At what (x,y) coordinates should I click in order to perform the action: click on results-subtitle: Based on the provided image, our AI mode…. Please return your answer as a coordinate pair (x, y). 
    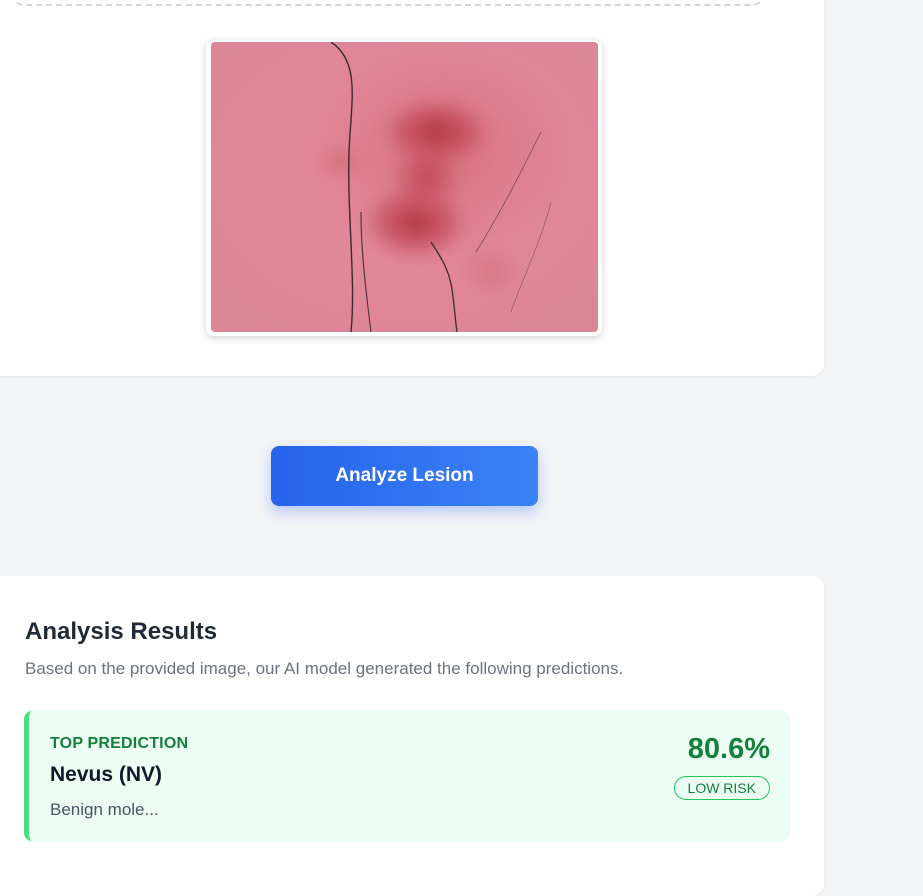
    Looking at the image, I should click on (324, 668).